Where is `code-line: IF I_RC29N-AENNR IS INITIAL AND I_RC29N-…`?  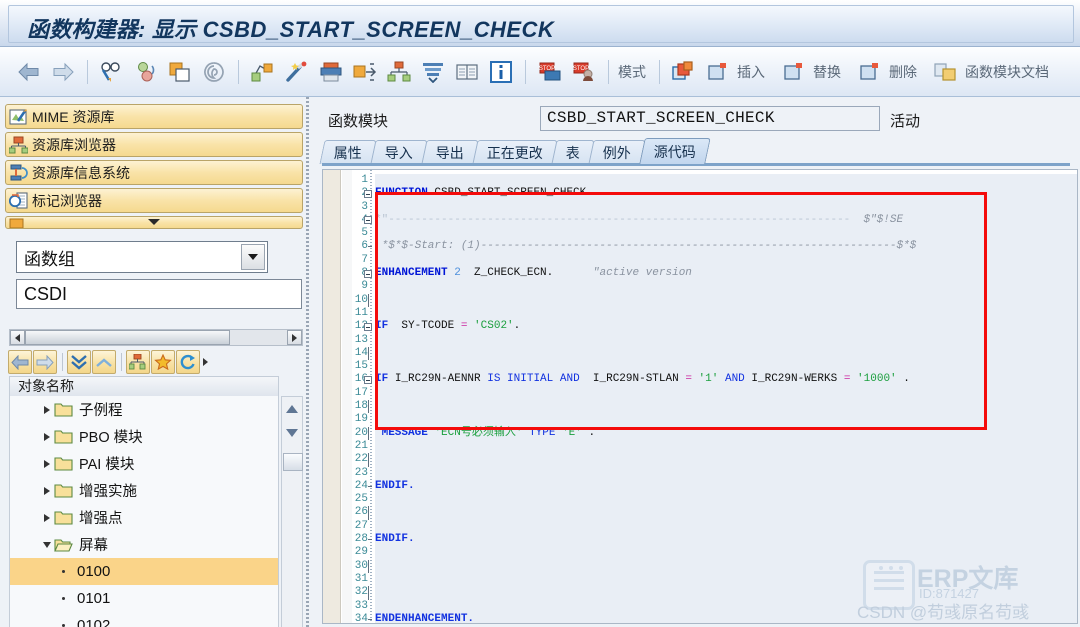
code-line: IF I_RC29N-AENNR IS INITIAL AND I_RC29N-… is located at coordinates (720, 379).